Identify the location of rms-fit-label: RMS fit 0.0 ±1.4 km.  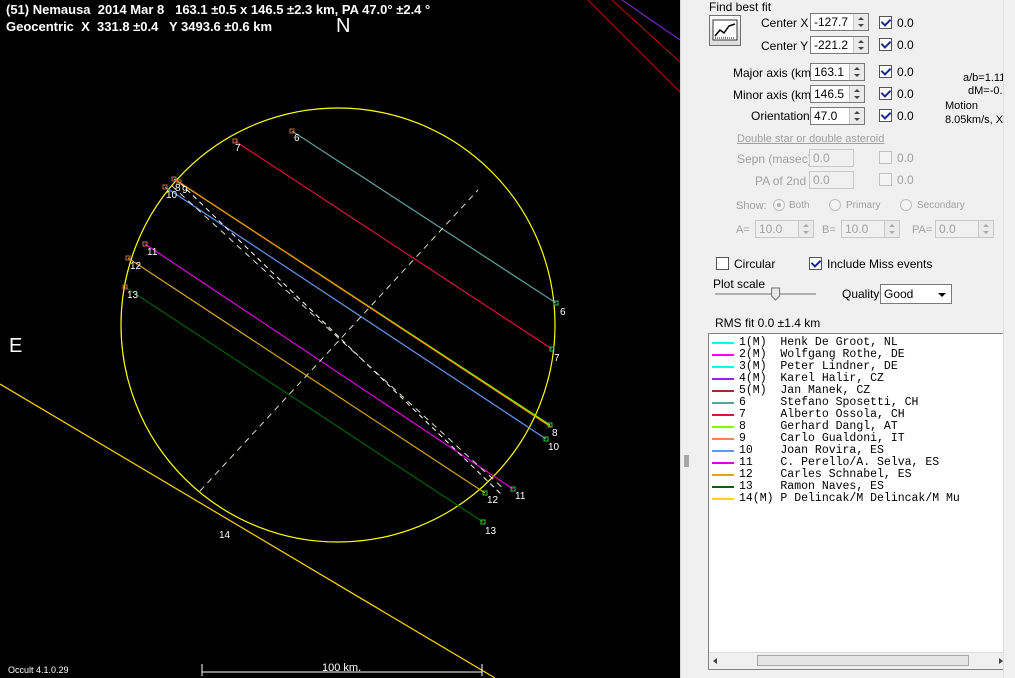
(768, 323).